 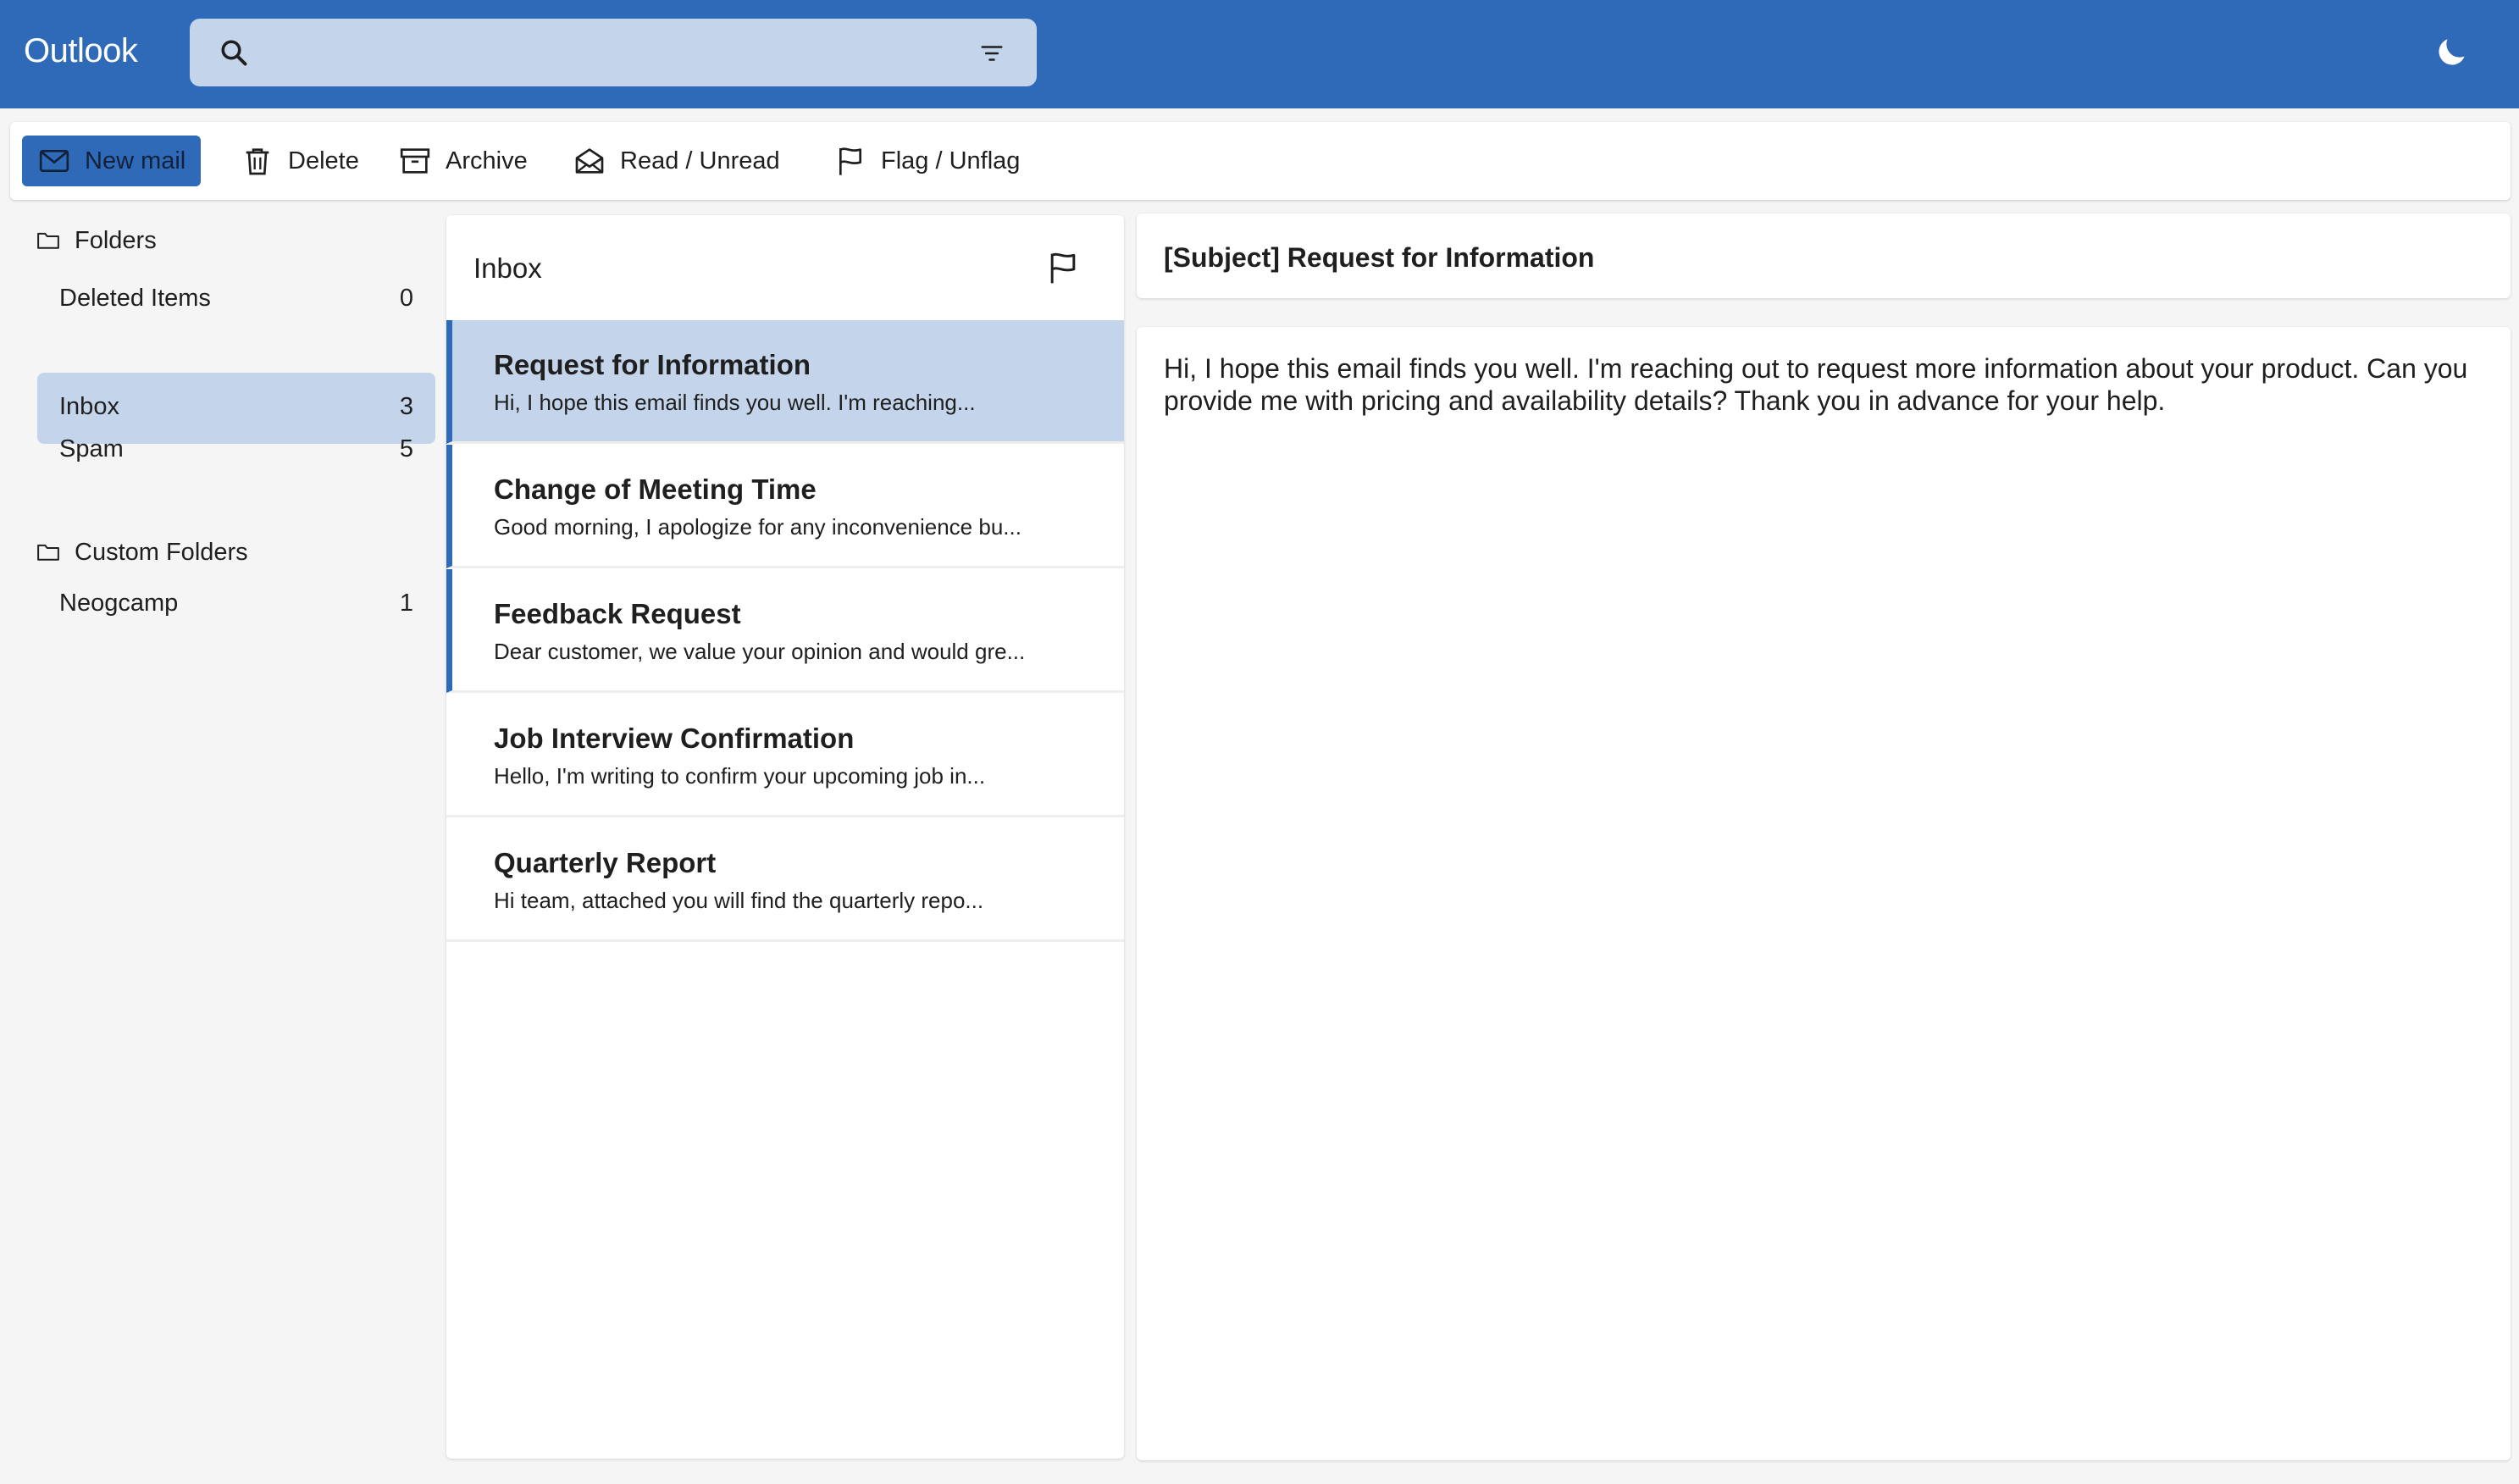 I want to click on folder-count: 1, so click(x=406, y=603).